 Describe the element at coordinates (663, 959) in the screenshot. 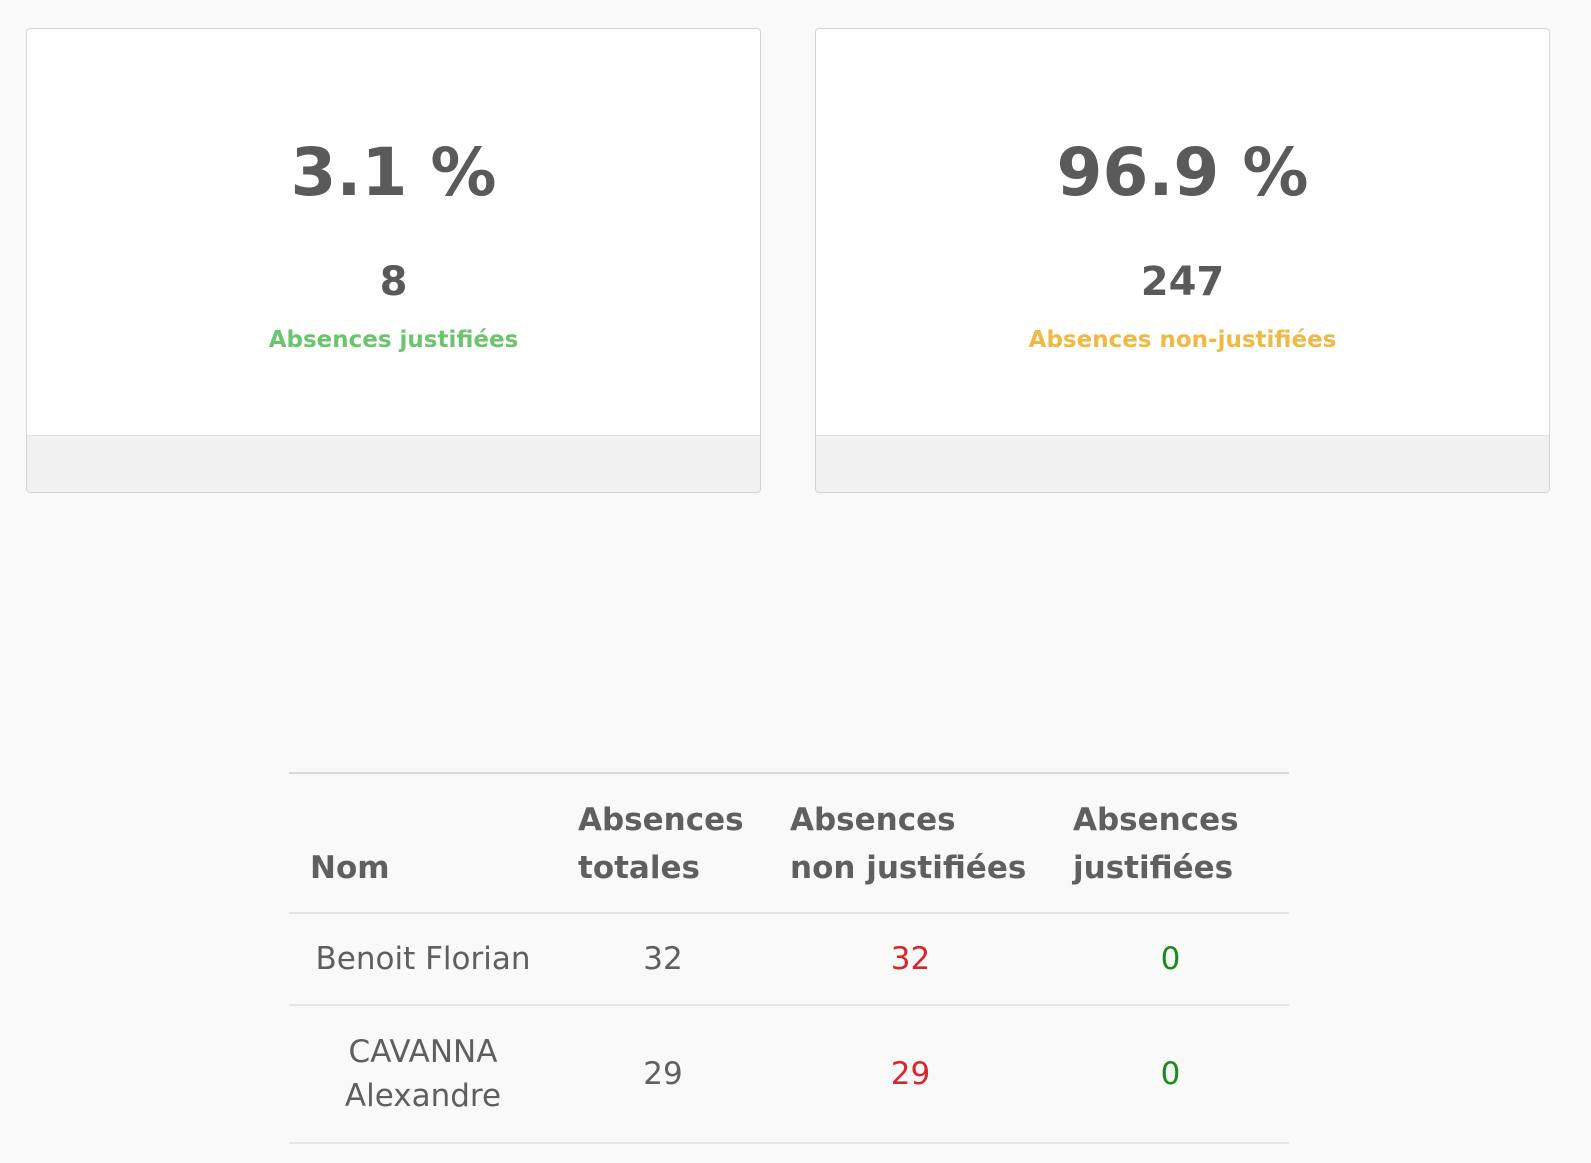

I see `cell-total: 32` at that location.